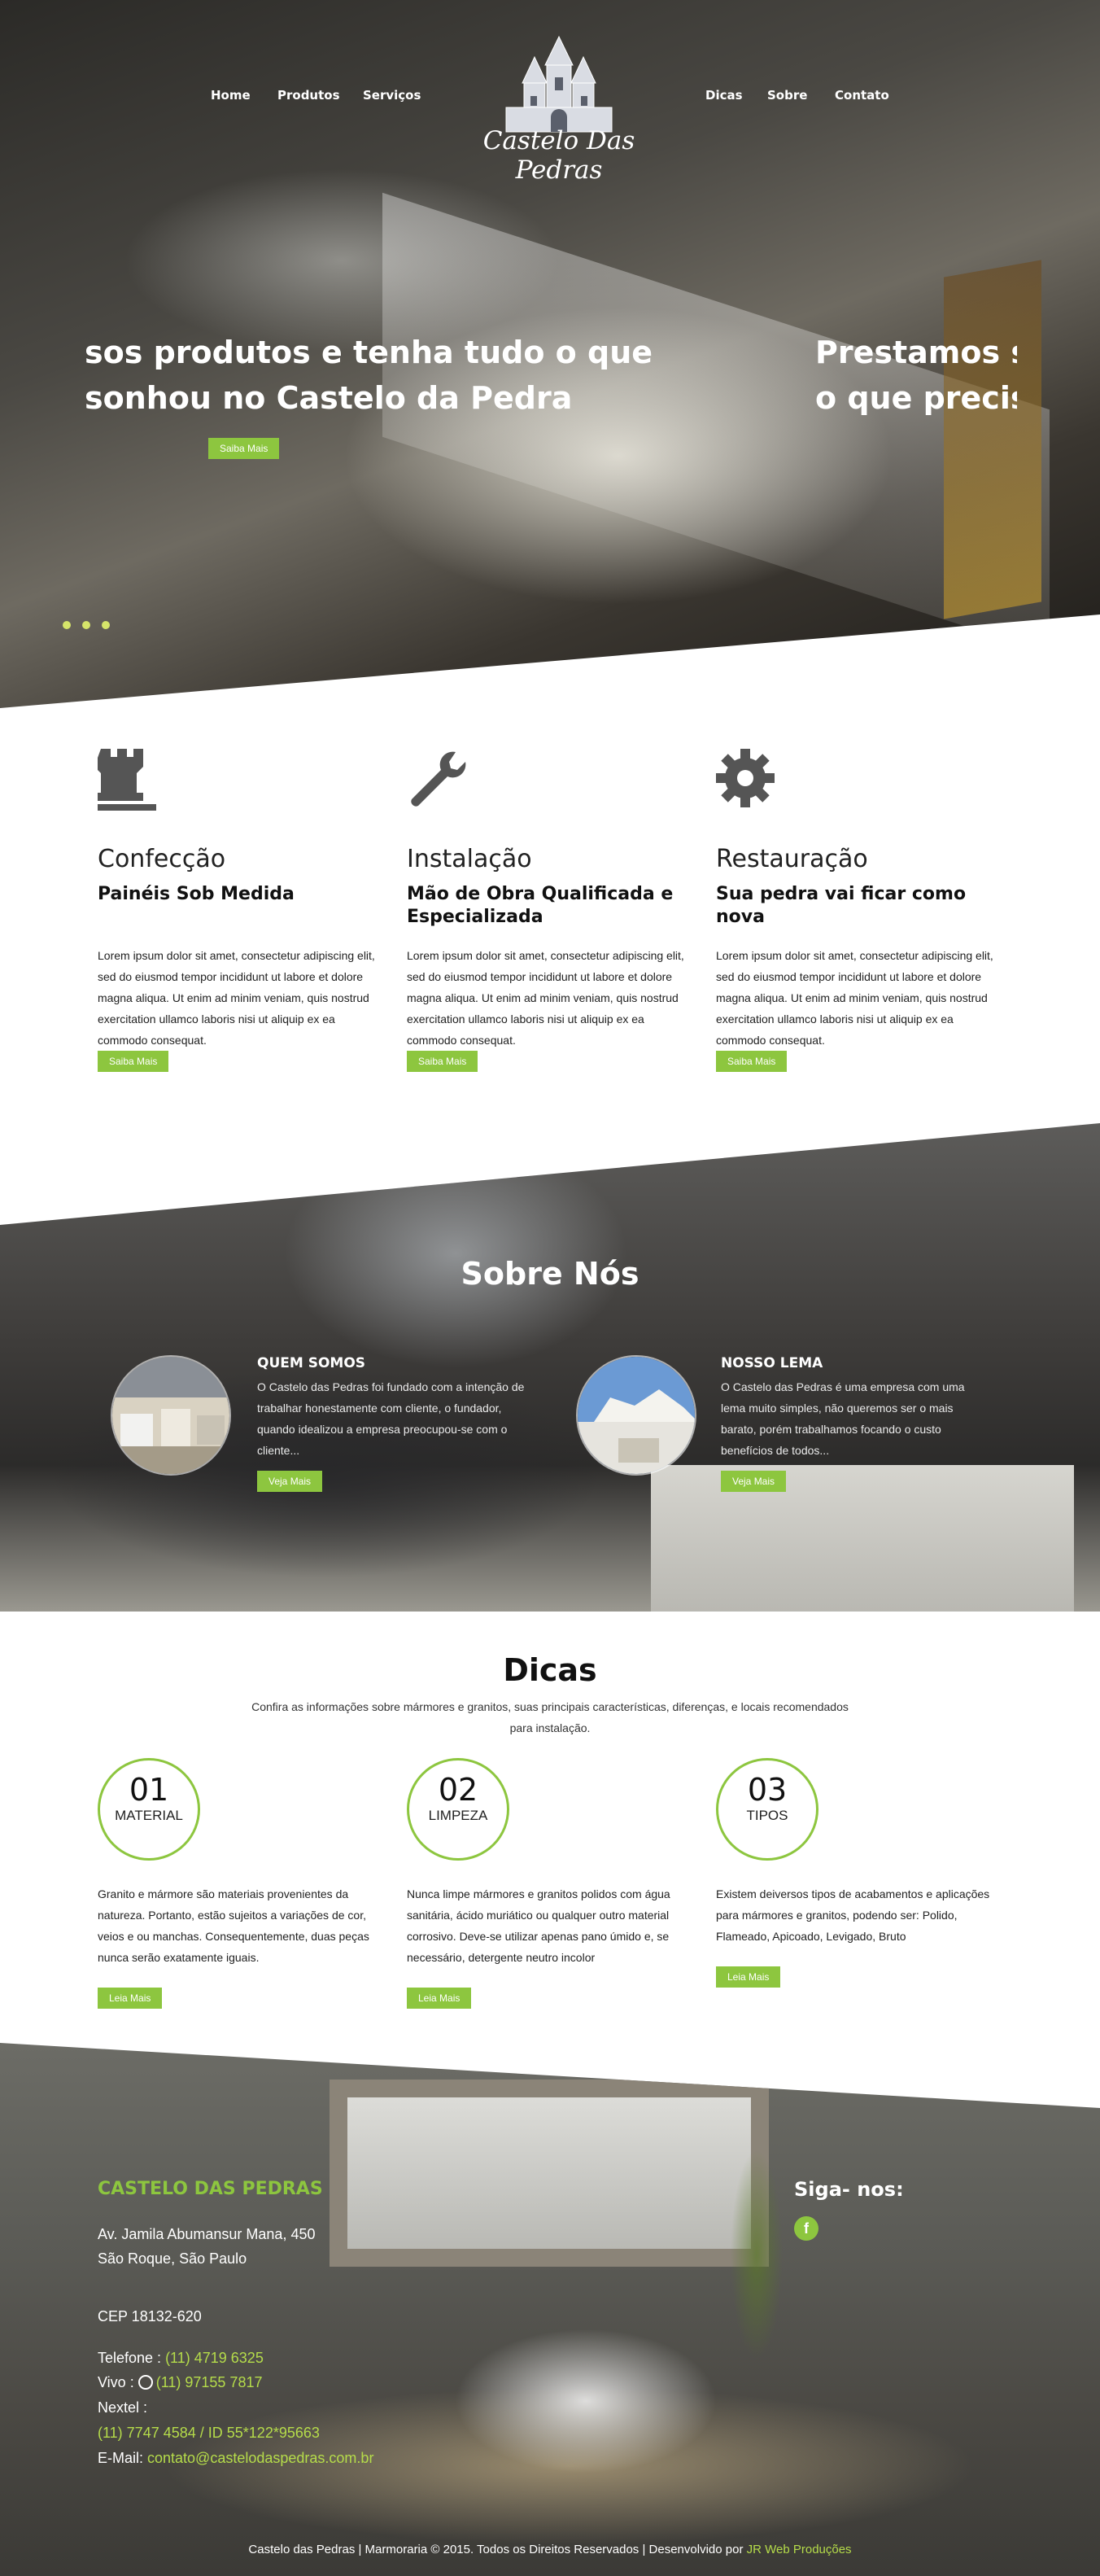 This screenshot has width=1100, height=2576. I want to click on tip-number: 02, so click(458, 1790).